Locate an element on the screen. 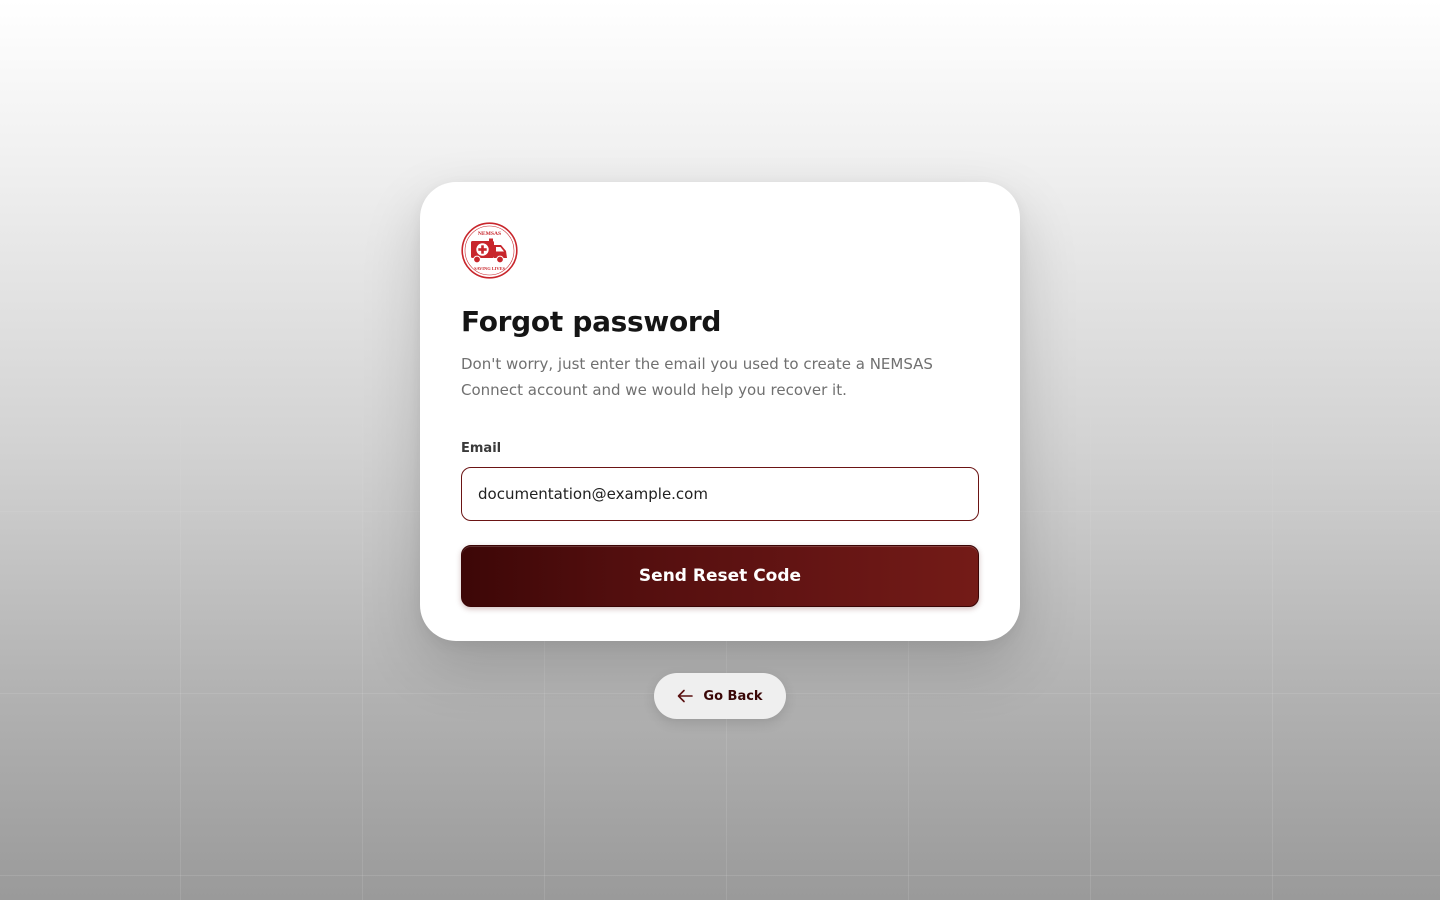  go-back-label: Go Back is located at coordinates (733, 696).